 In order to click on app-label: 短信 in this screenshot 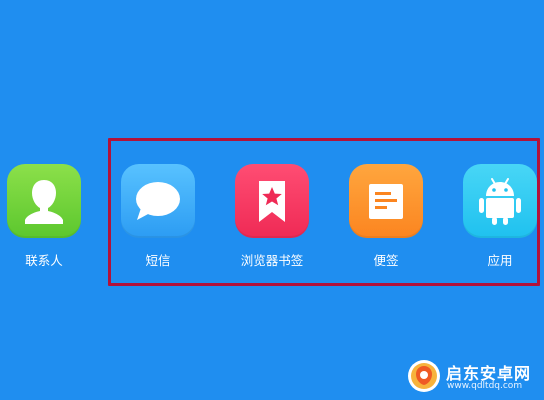, I will do `click(158, 260)`.